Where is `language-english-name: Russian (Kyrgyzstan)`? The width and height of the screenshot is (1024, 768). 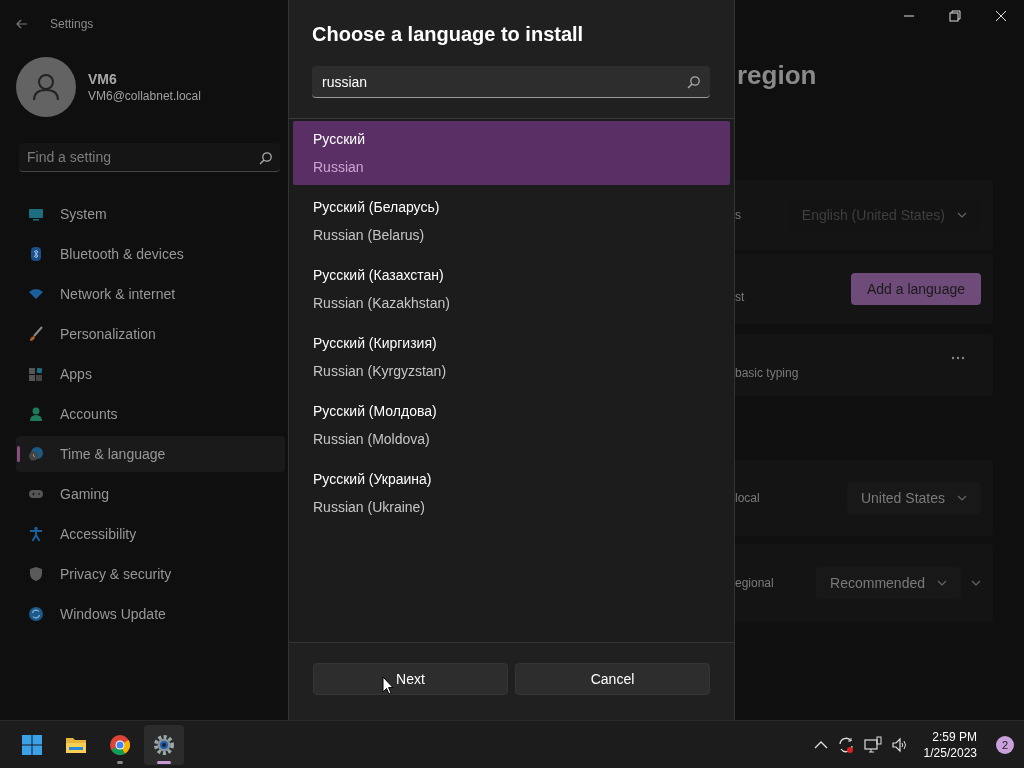 language-english-name: Russian (Kyrgyzstan) is located at coordinates (380, 371).